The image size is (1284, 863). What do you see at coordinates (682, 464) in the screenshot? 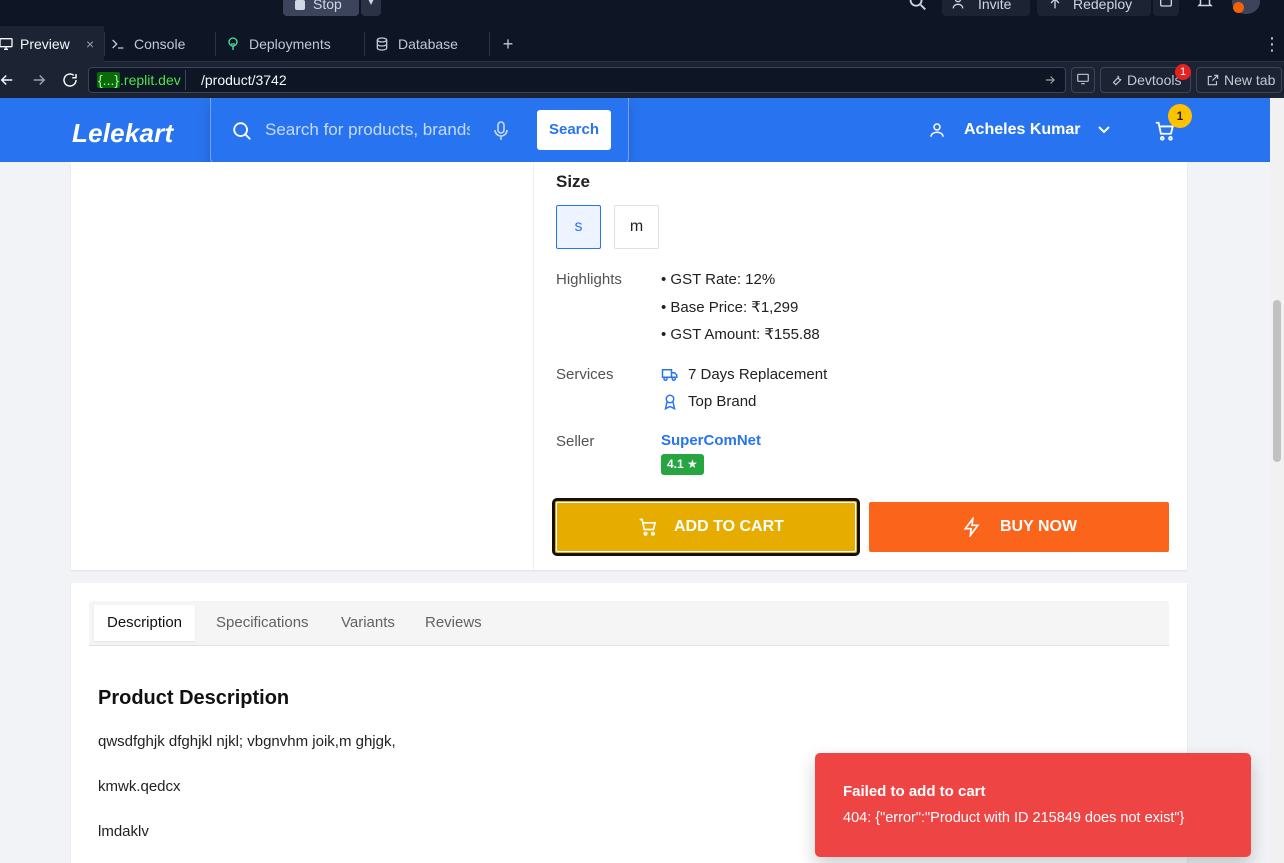
I see `seller-rating-badge: 4.1 ★` at bounding box center [682, 464].